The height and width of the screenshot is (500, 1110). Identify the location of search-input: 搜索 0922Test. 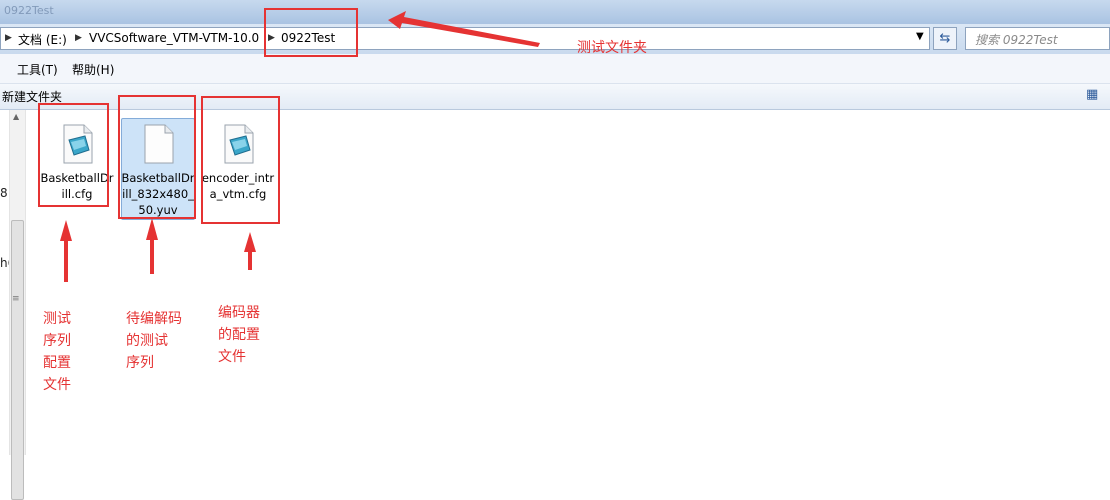
(1037, 38).